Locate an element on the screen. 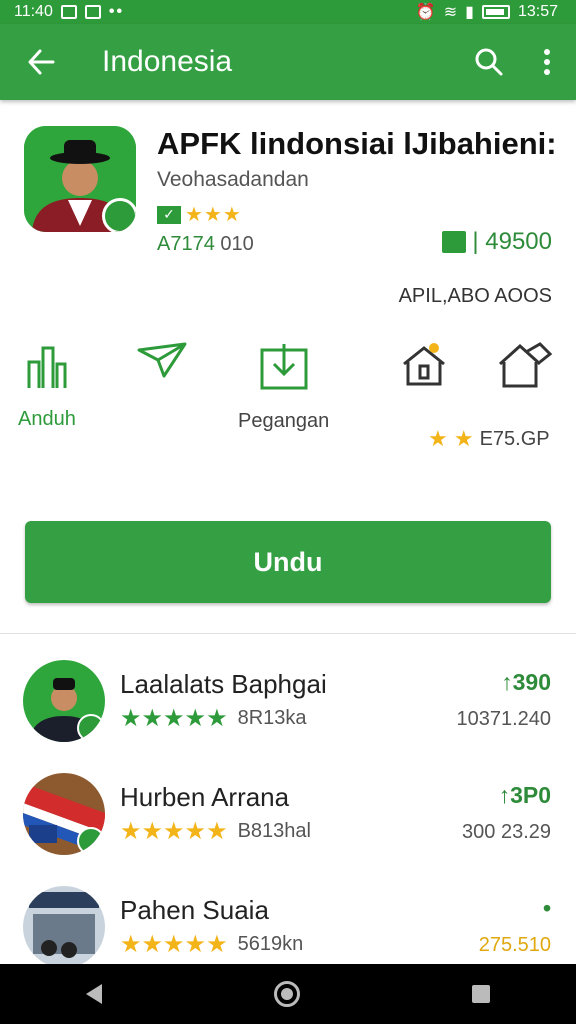 Image resolution: width=576 pixels, height=1024 pixels. list-item-title: Pahen Suaia is located at coordinates (194, 910).